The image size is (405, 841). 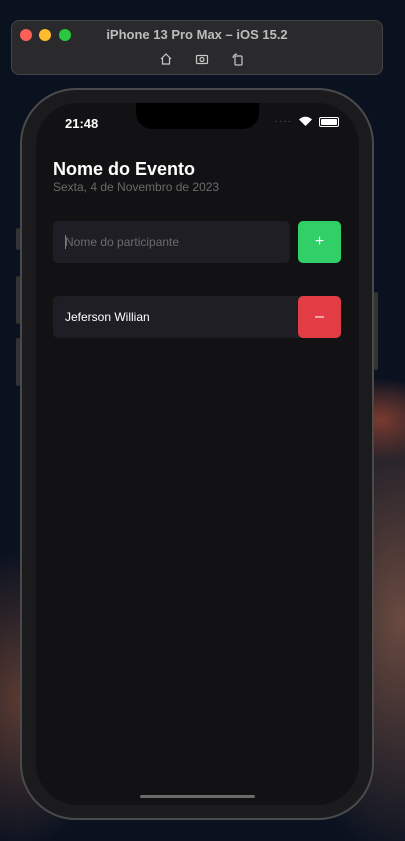 I want to click on screenshot-icon, so click(x=202, y=59).